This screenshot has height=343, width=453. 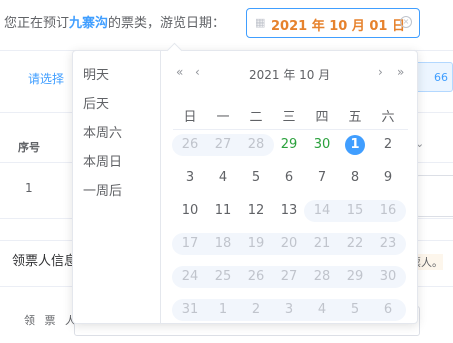 I want to click on day-number: 23, so click(x=388, y=243).